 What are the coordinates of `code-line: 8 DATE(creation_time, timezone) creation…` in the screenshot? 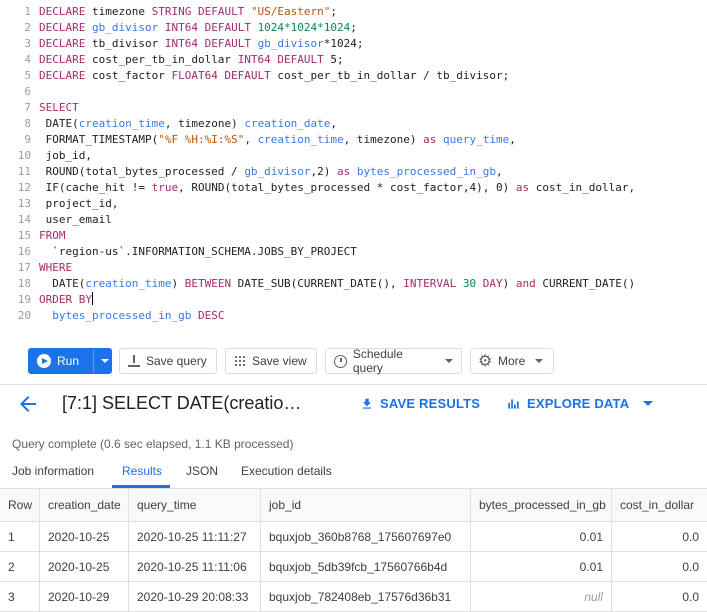 It's located at (353, 124).